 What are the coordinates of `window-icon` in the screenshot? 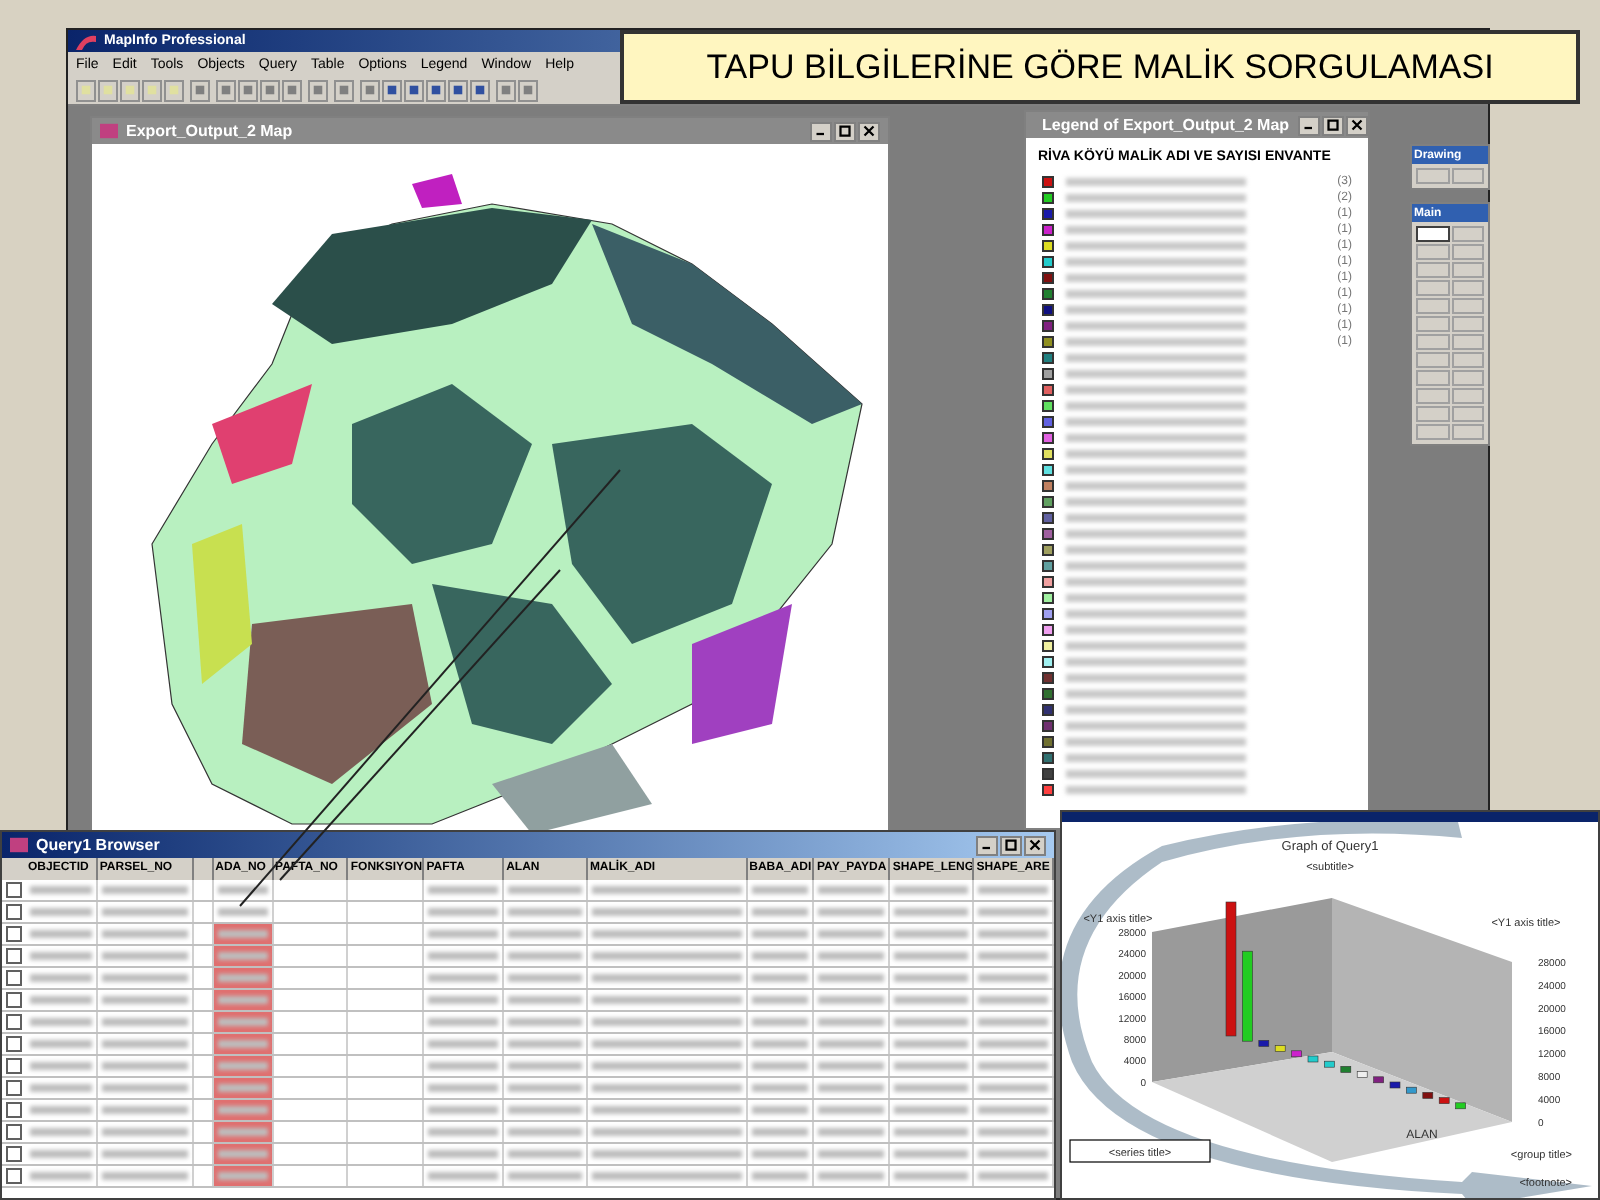 It's located at (109, 131).